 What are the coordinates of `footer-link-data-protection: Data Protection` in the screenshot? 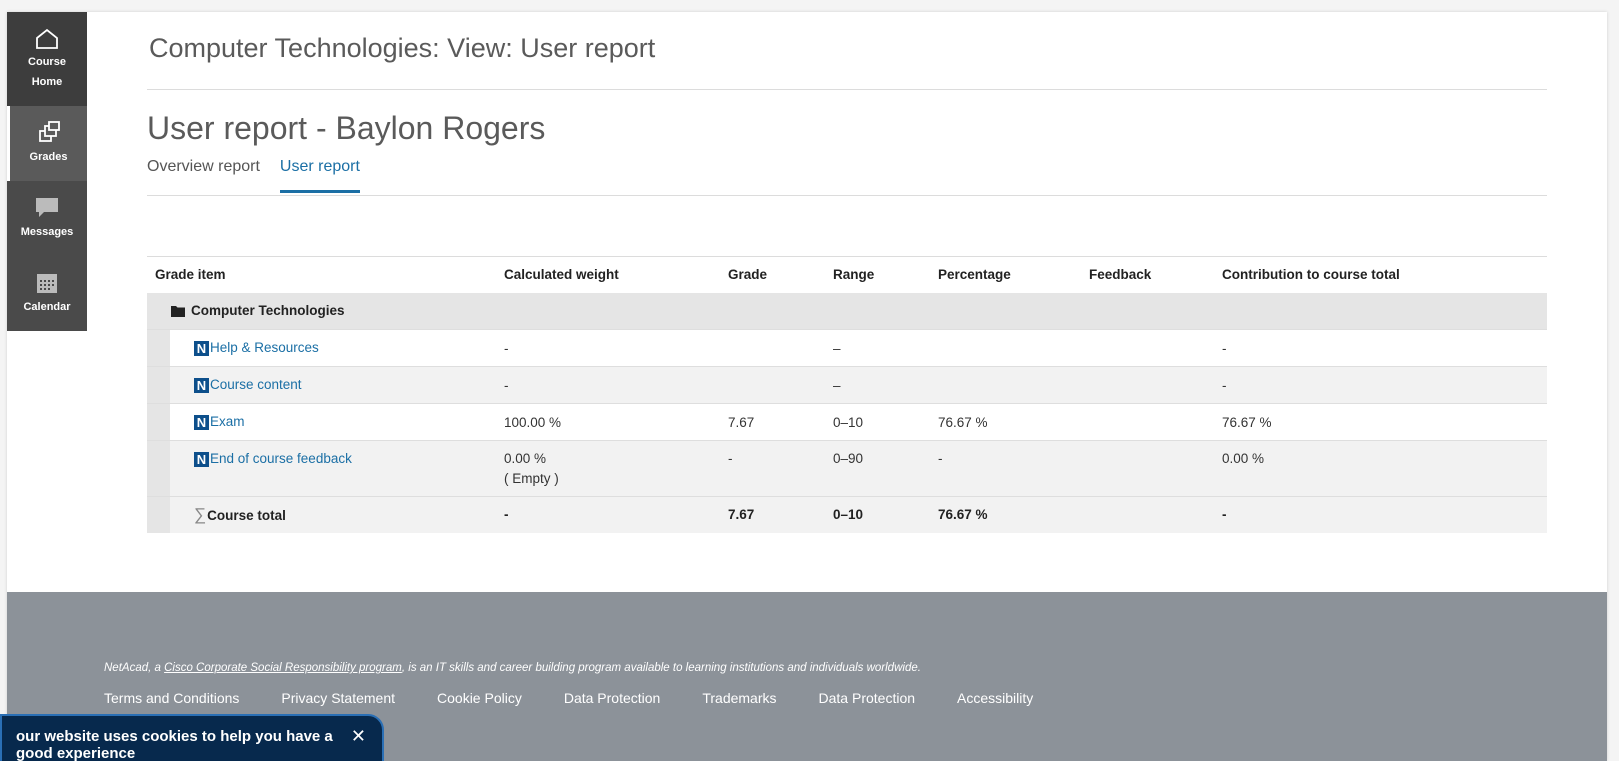 It's located at (612, 698).